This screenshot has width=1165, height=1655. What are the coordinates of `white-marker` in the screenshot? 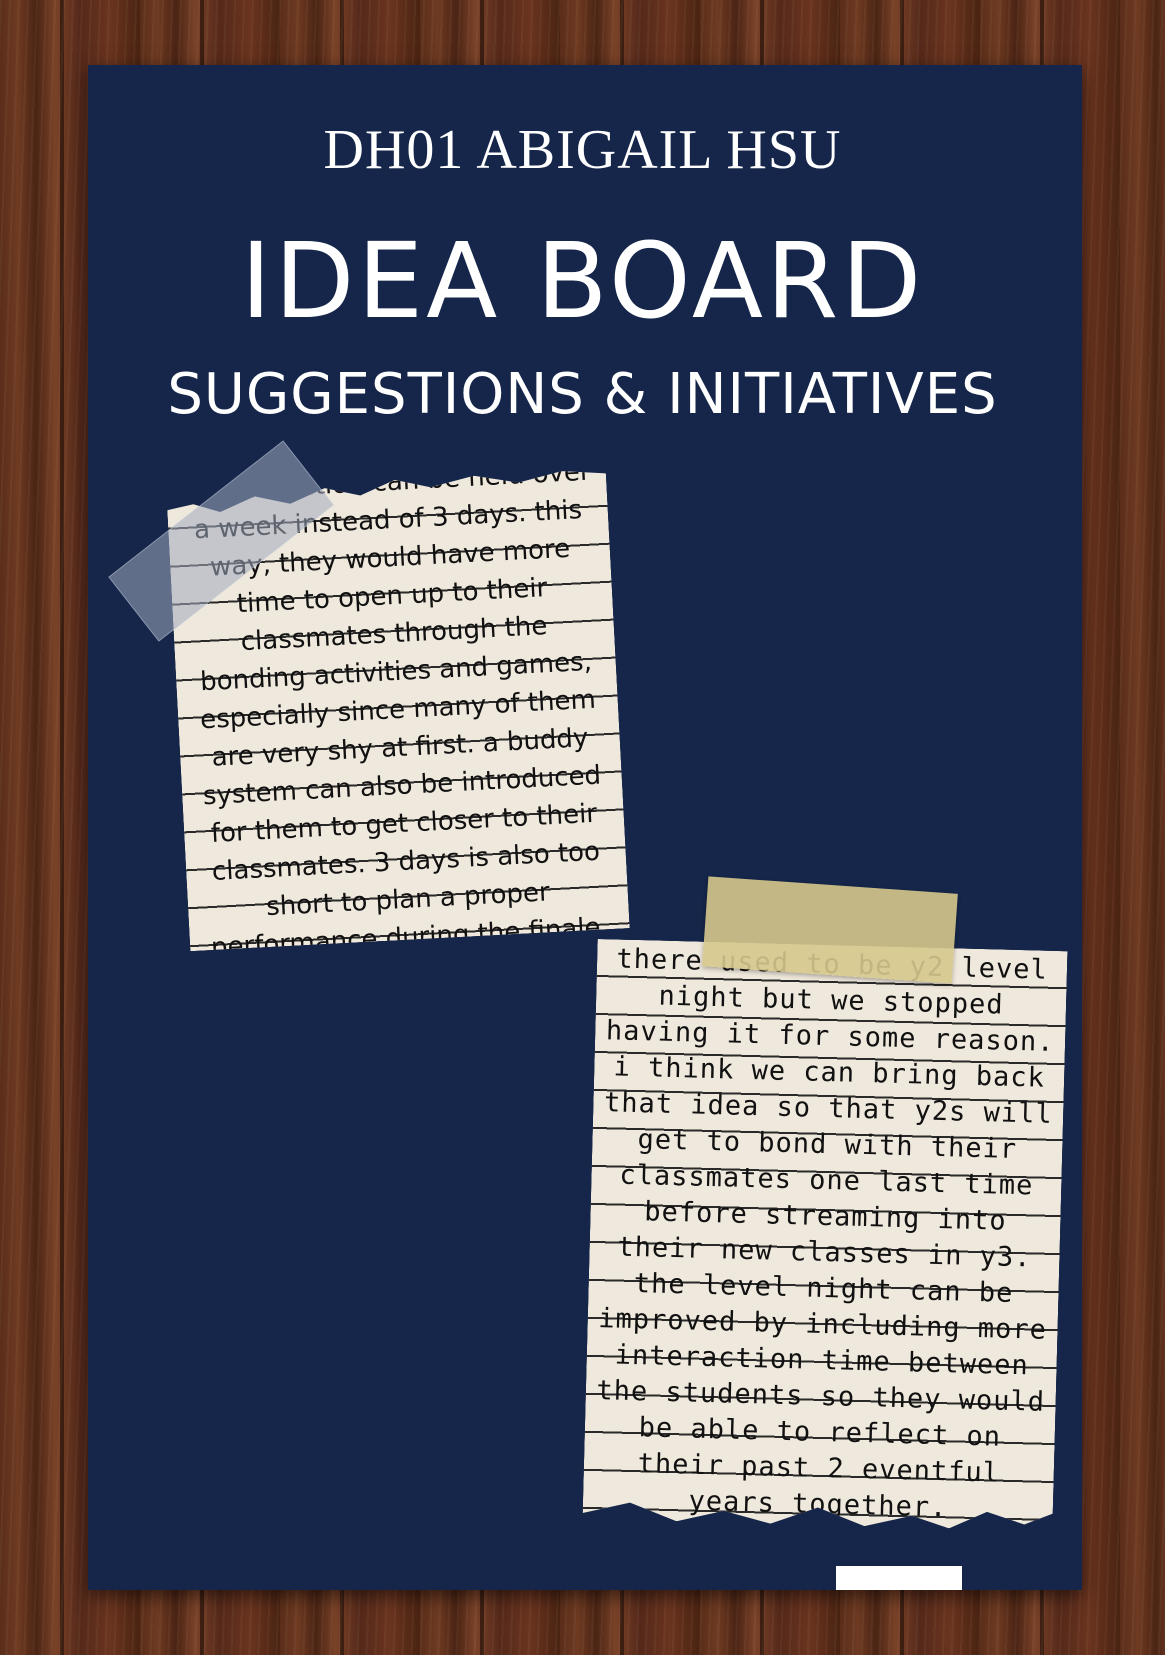 It's located at (899, 1578).